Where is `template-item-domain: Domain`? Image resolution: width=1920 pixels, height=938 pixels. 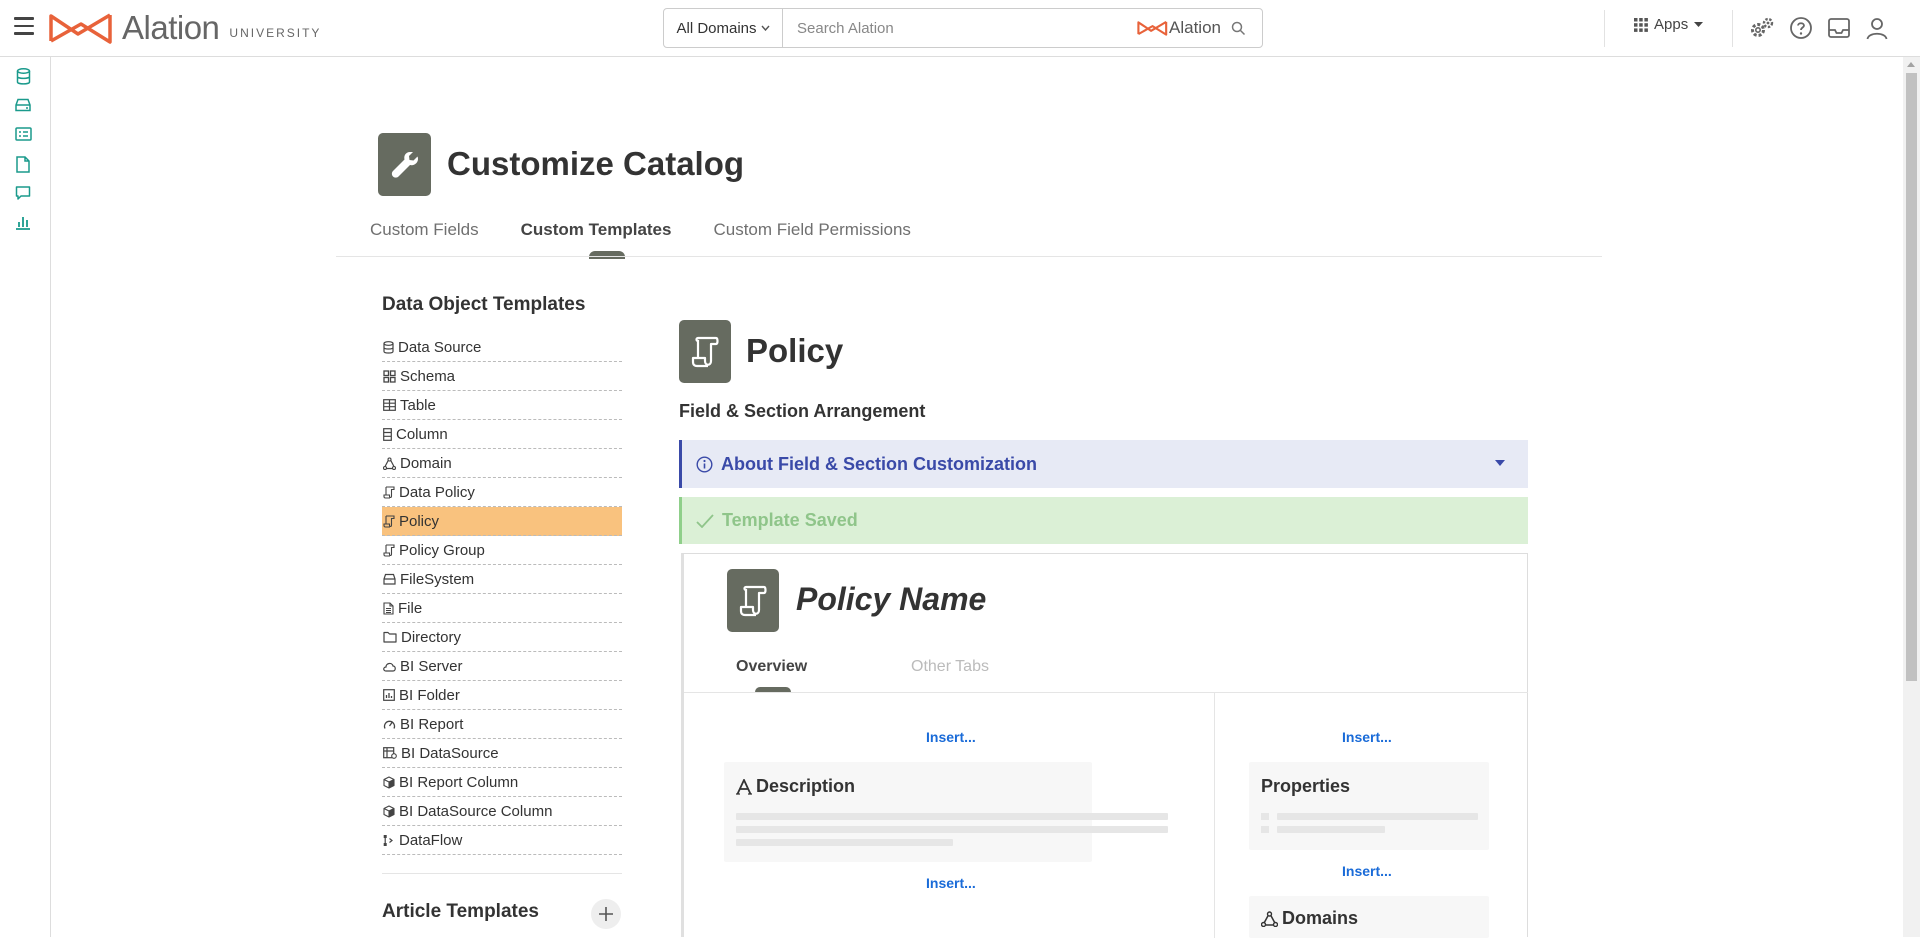
template-item-domain: Domain is located at coordinates (502, 463).